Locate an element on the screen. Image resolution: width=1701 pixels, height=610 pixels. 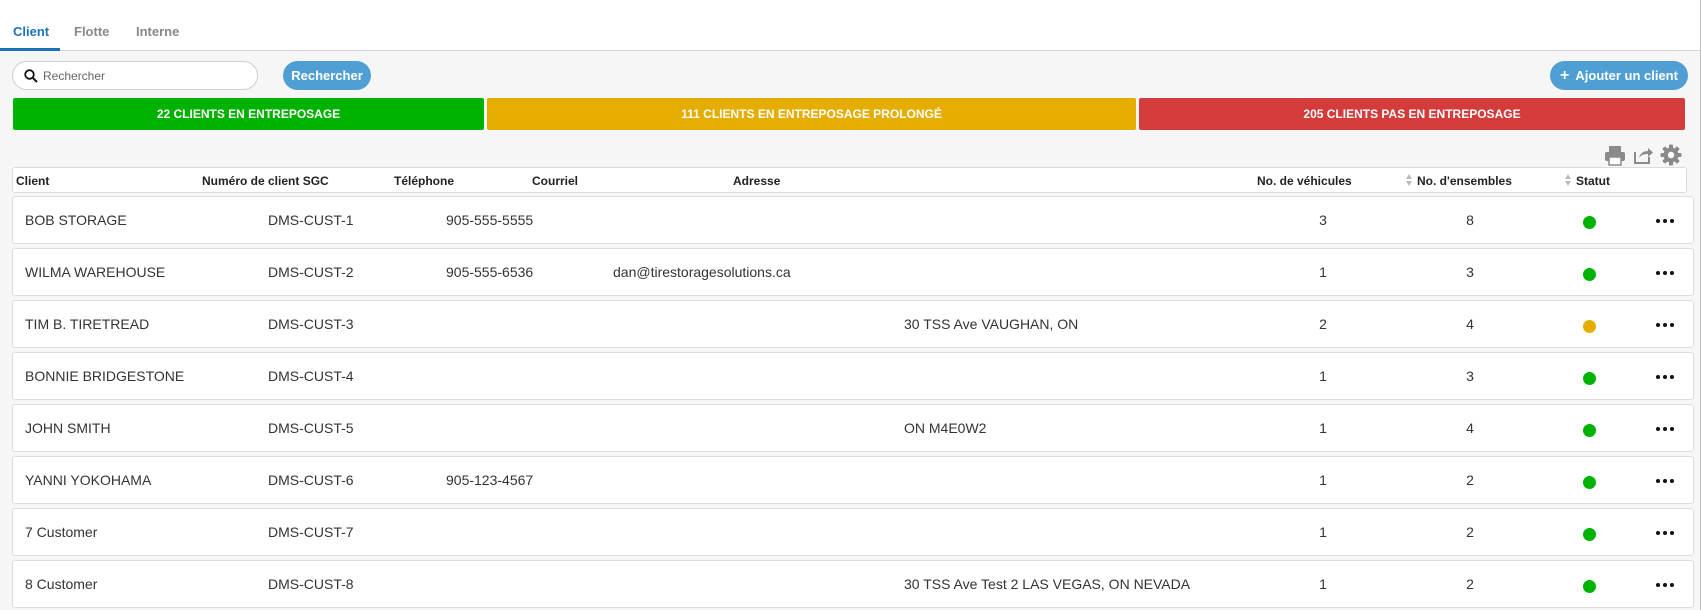
search-field is located at coordinates (135, 75).